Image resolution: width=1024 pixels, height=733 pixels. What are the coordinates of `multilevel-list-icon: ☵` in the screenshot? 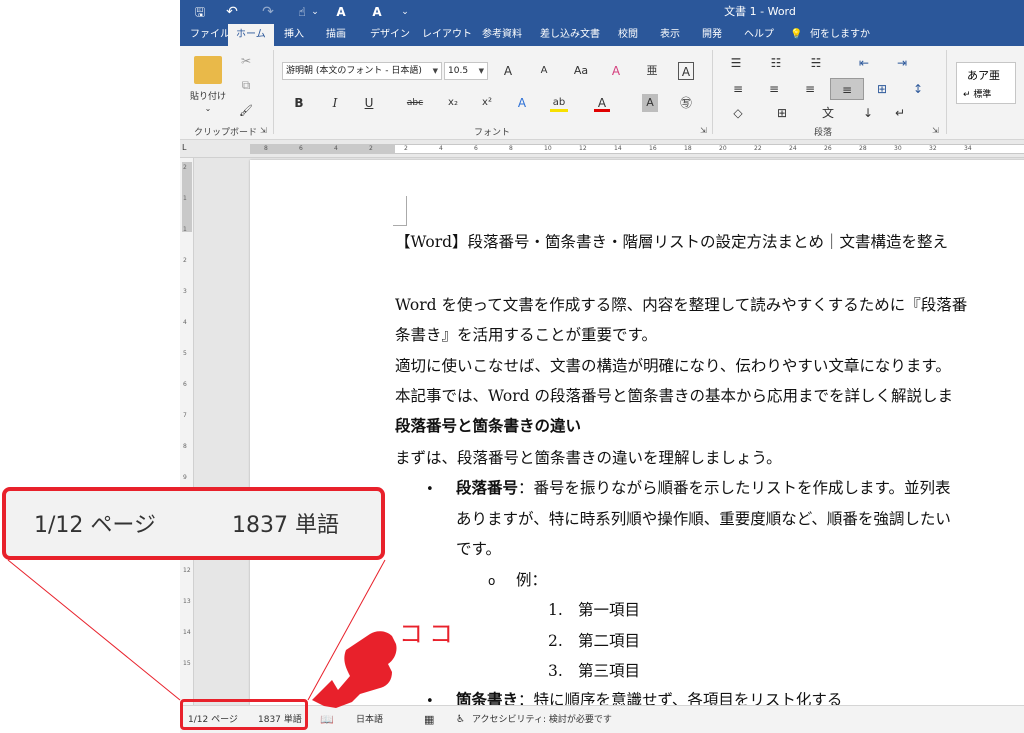 It's located at (816, 63).